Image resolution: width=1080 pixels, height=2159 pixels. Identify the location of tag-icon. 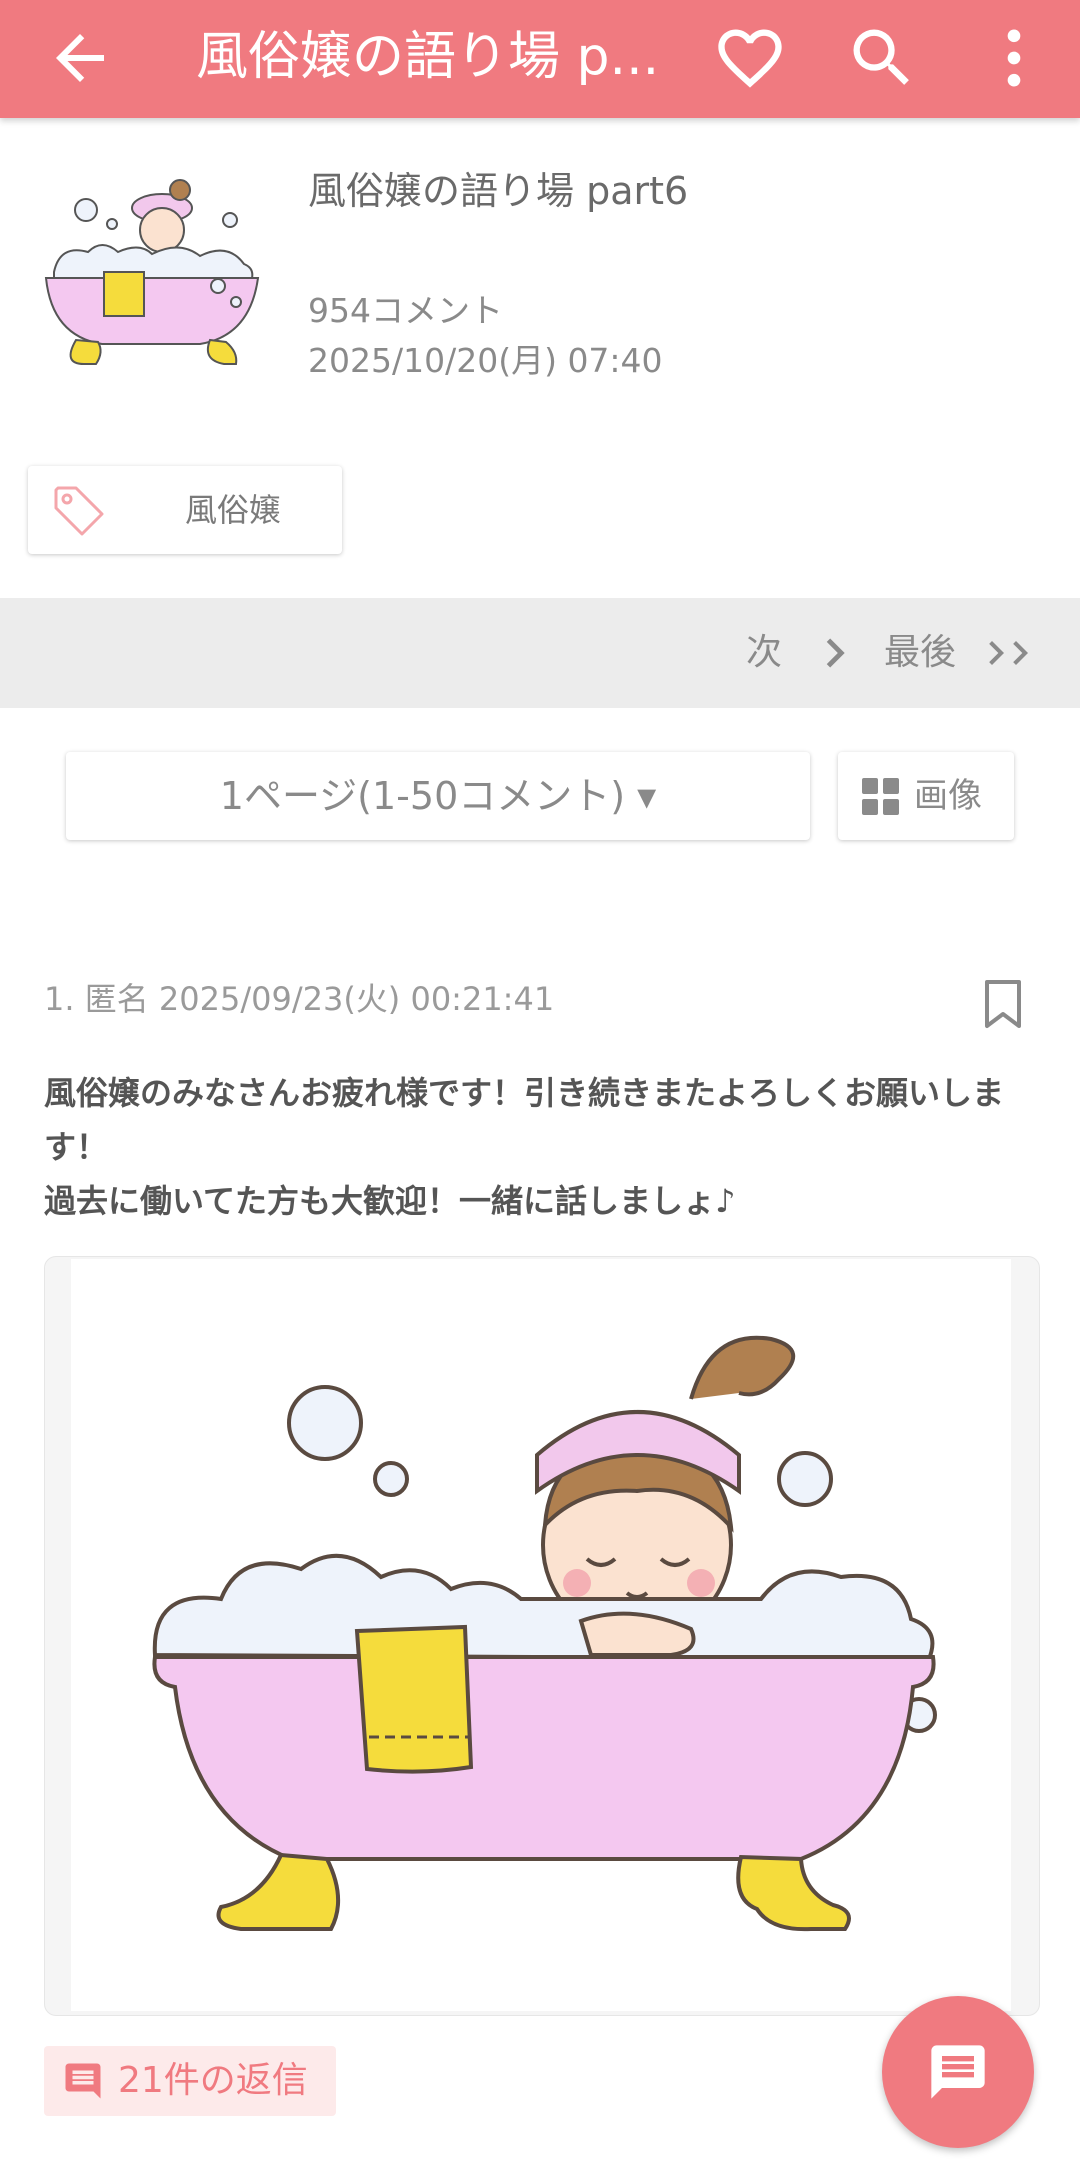
(78, 510).